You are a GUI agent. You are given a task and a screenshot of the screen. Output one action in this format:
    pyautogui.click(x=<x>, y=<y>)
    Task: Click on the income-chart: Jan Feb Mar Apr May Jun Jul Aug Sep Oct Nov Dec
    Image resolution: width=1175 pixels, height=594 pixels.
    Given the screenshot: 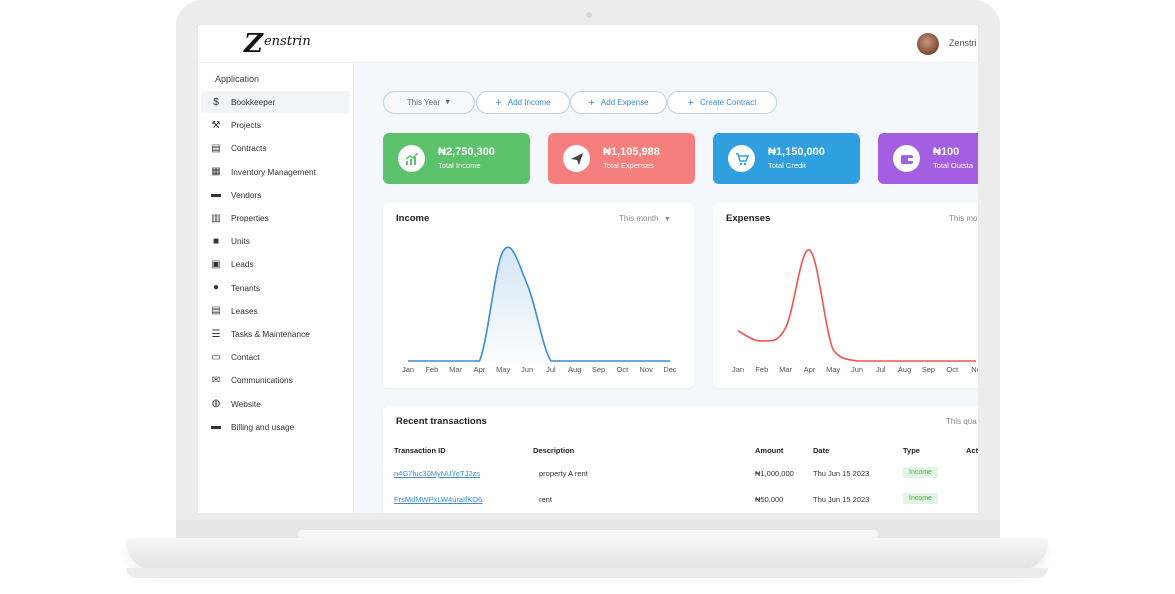 What is the action you would take?
    pyautogui.click(x=539, y=310)
    